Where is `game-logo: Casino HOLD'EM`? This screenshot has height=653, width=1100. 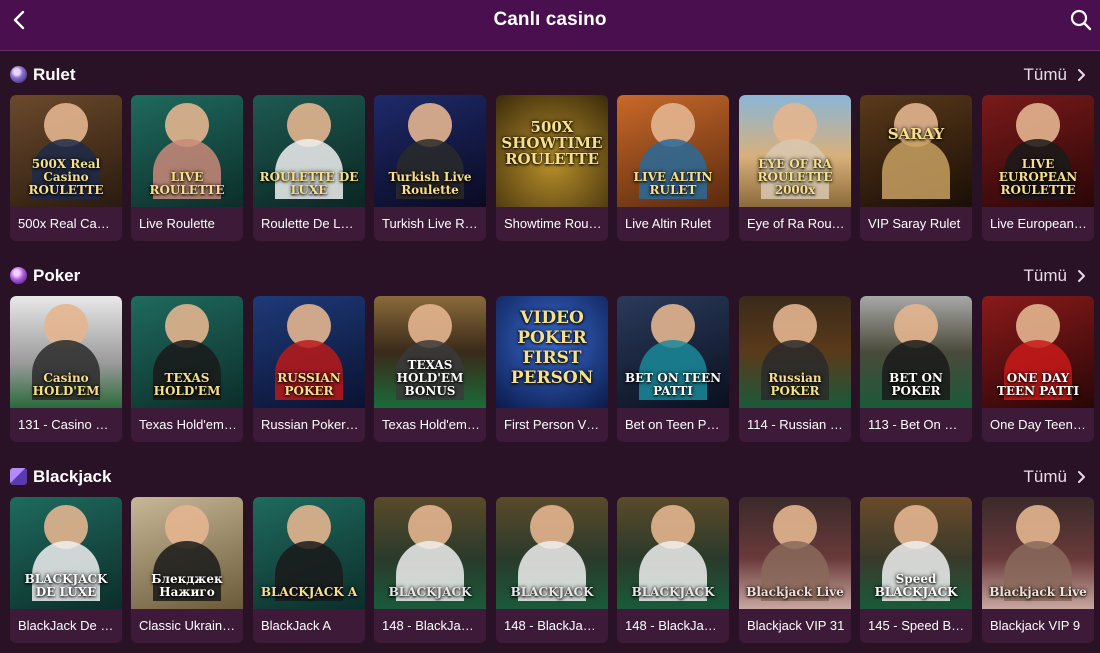
game-logo: Casino HOLD'EM is located at coordinates (66, 384).